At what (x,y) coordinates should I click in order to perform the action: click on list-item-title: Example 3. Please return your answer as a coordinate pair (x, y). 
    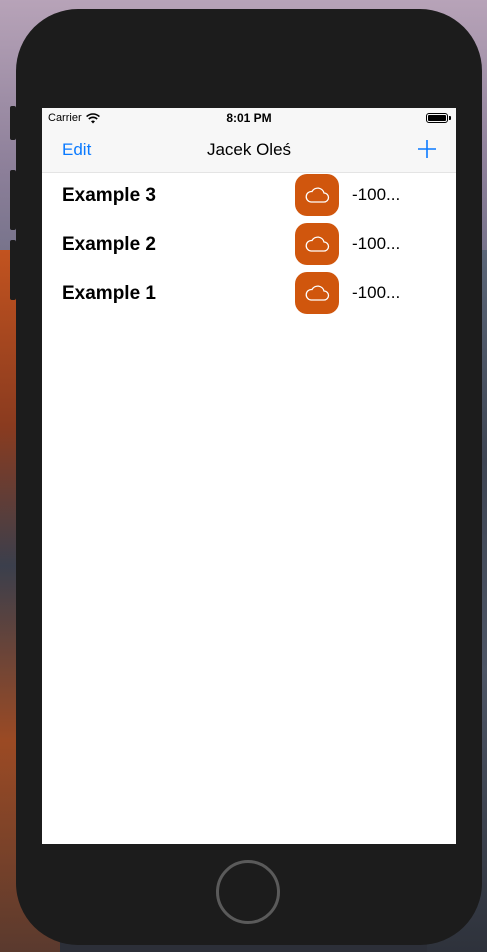
    Looking at the image, I should click on (109, 195).